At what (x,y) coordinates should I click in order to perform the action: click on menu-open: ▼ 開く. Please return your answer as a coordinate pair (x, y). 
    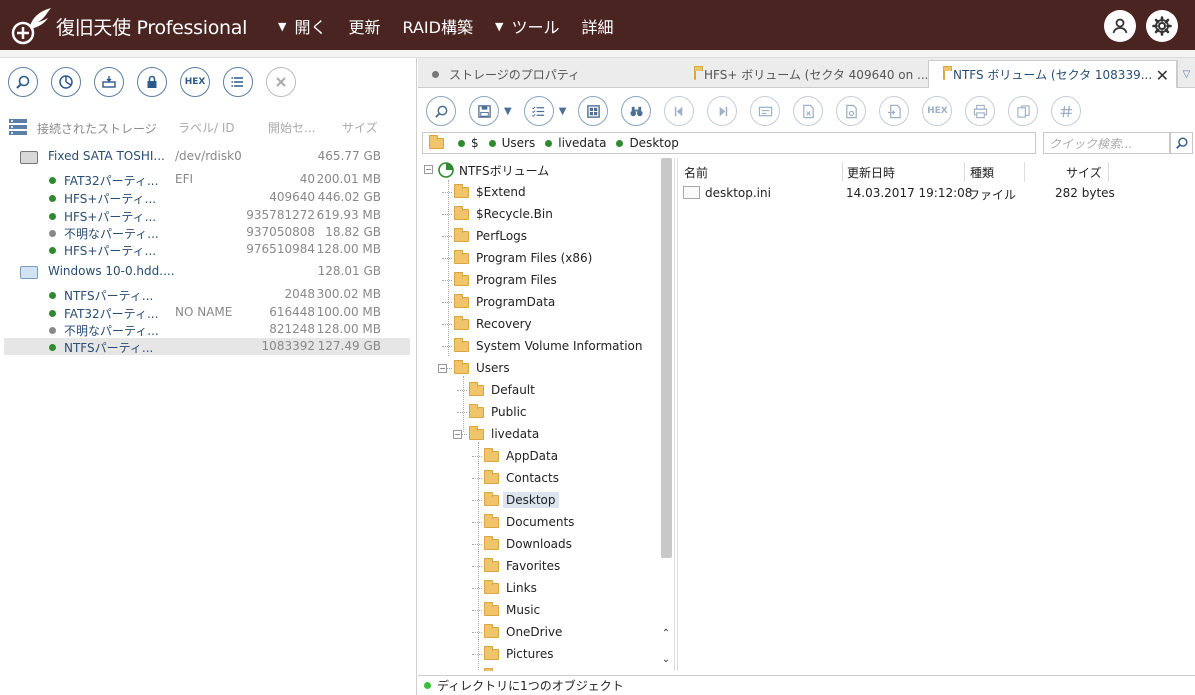
    Looking at the image, I should click on (302, 26).